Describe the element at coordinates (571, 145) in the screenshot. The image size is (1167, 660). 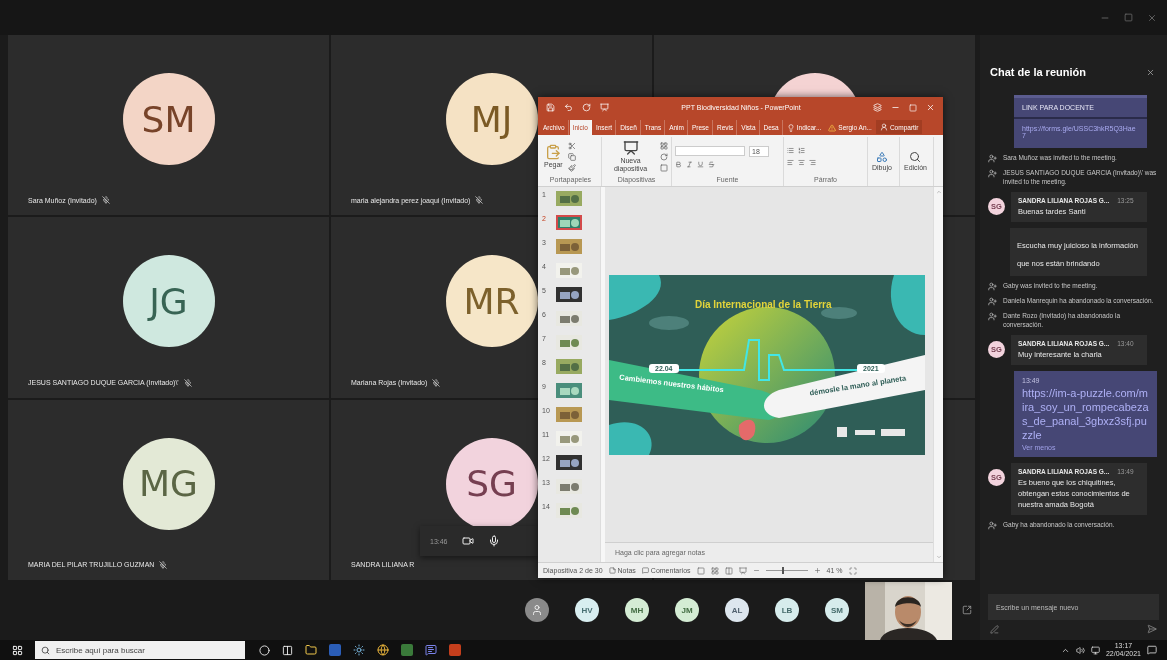
I see `cut-icon` at that location.